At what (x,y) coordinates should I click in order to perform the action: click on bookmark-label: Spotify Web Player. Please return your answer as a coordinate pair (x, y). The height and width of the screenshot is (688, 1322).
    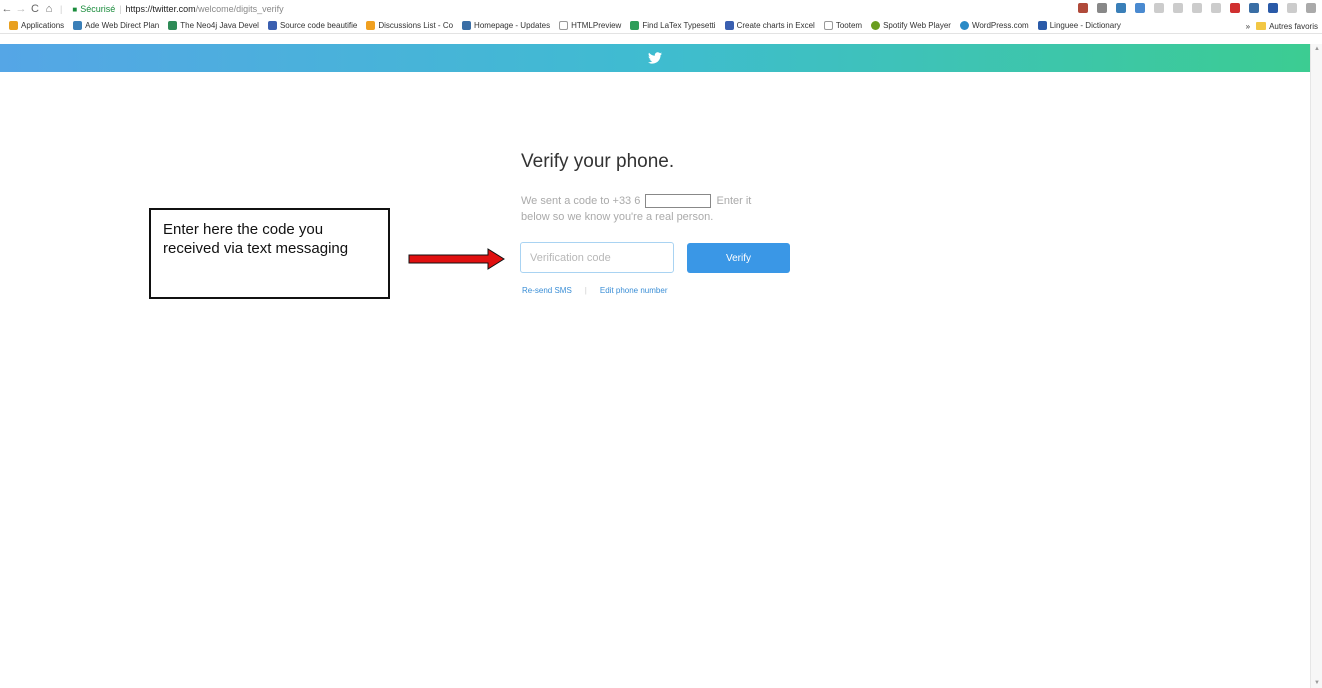
    Looking at the image, I should click on (917, 25).